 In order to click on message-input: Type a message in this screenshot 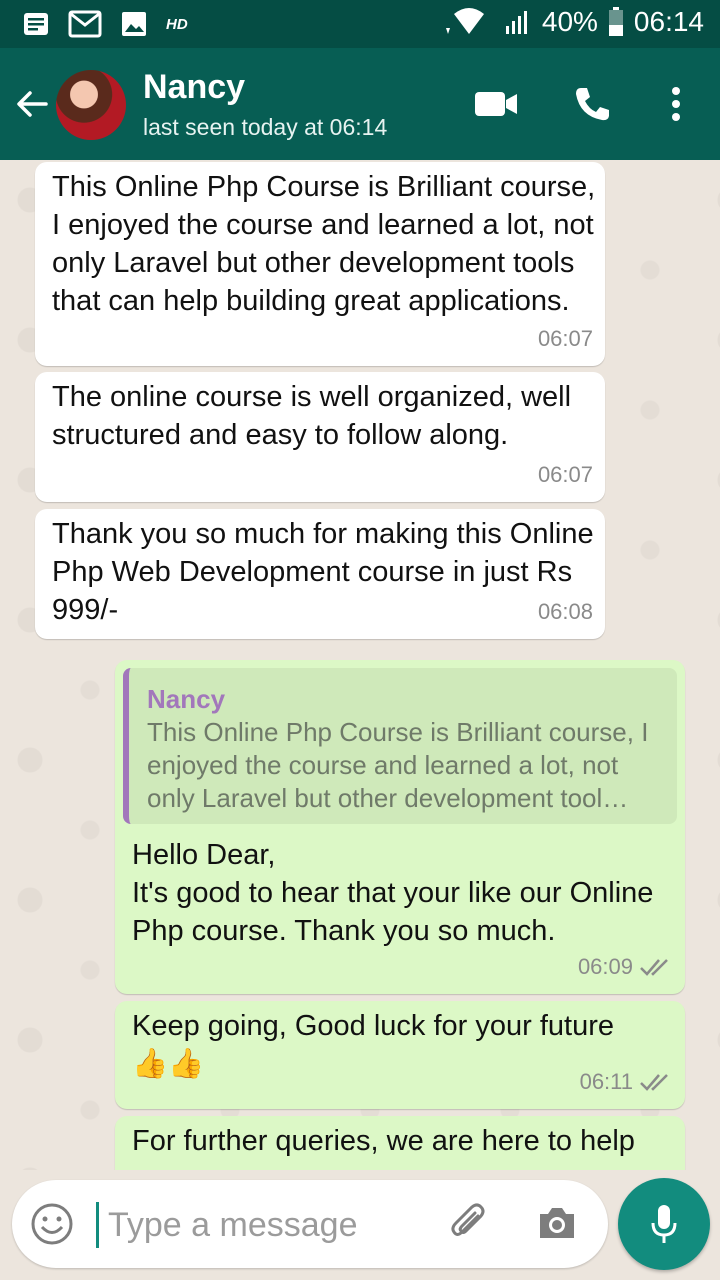, I will do `click(310, 1224)`.